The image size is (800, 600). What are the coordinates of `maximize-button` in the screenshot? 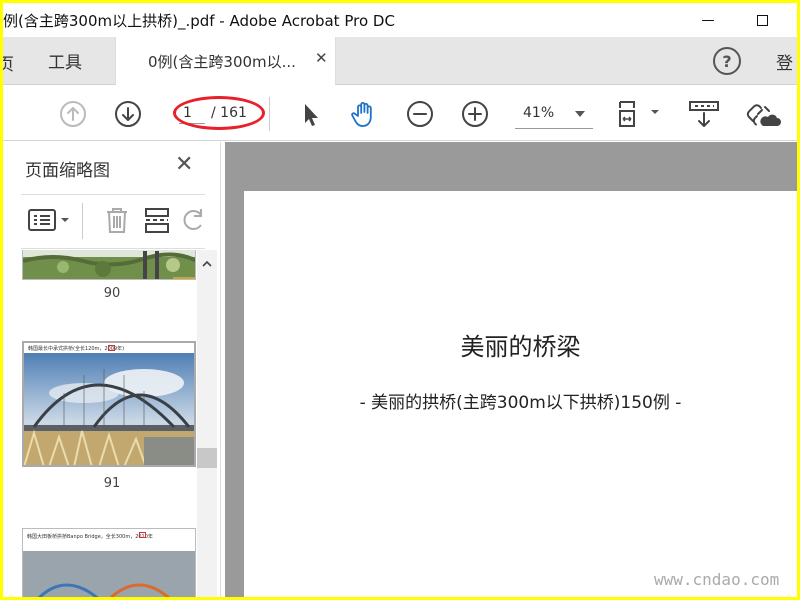 It's located at (762, 20).